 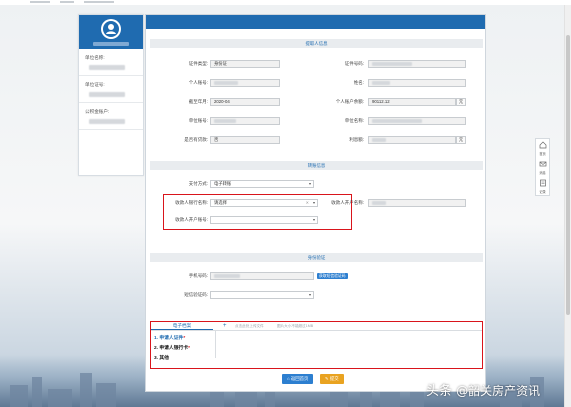 What do you see at coordinates (316, 326) in the screenshot?
I see `attachment-header: 电子档案 + 点击此处上传文件 图片大小不能超过1MB` at bounding box center [316, 326].